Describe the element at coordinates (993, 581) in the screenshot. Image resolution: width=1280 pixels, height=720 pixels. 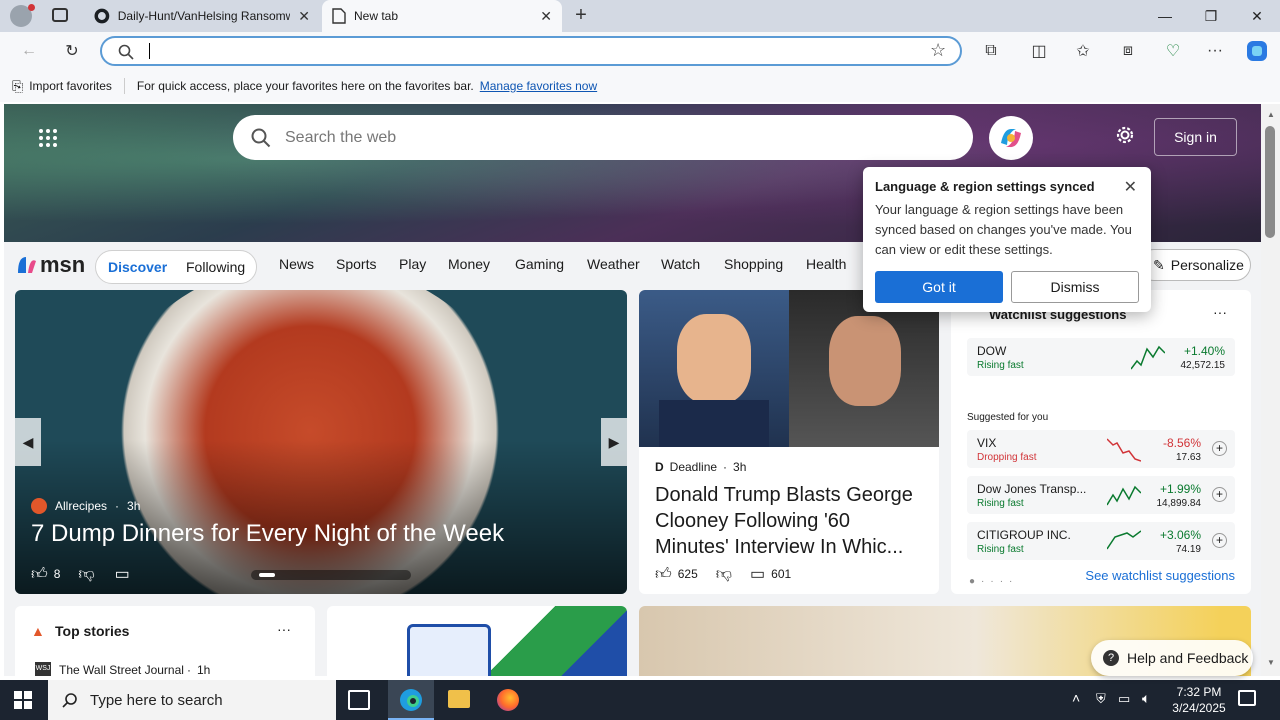
I see `pager-dots: ●····` at that location.